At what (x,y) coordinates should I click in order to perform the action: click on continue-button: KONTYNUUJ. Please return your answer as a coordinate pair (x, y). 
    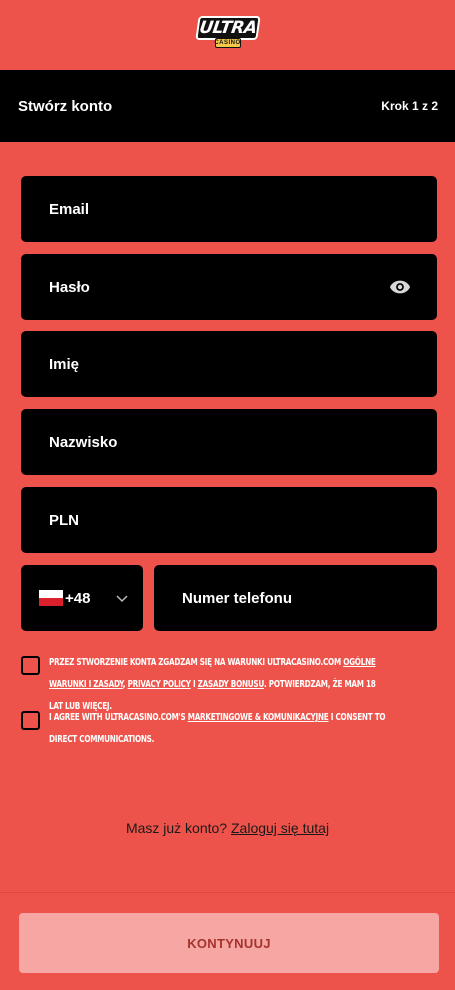
    Looking at the image, I should click on (229, 943).